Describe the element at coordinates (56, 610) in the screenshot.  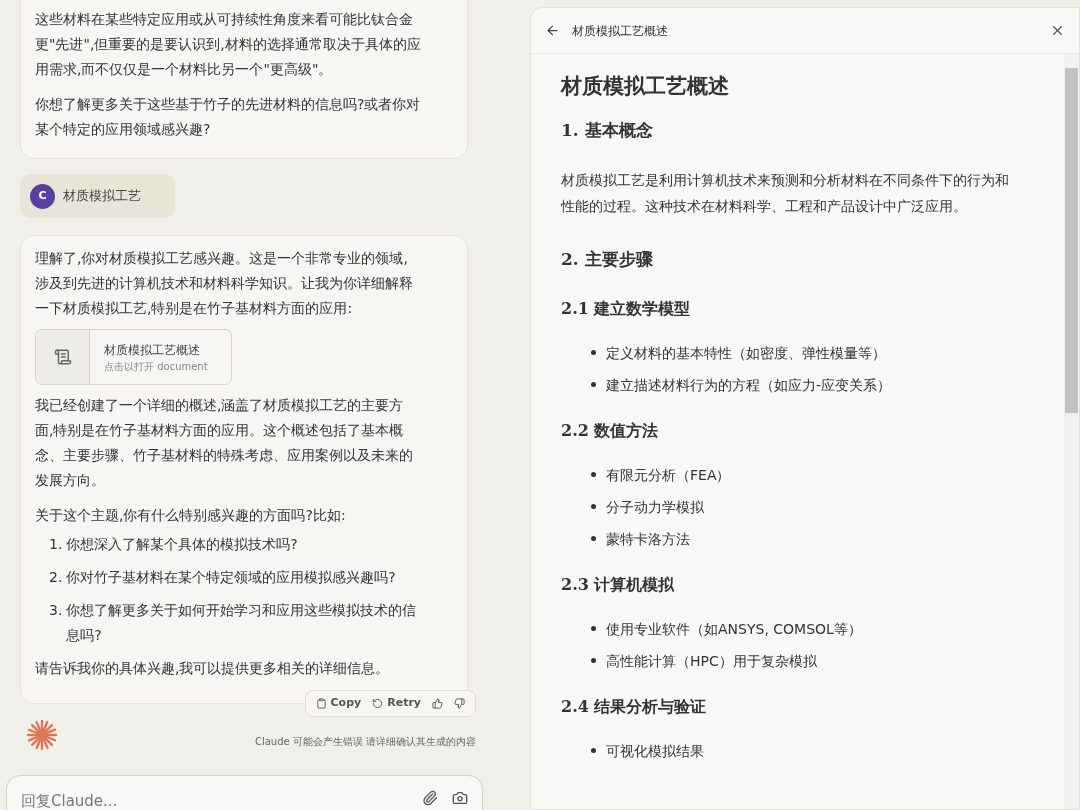
I see `list-number: 3.` at that location.